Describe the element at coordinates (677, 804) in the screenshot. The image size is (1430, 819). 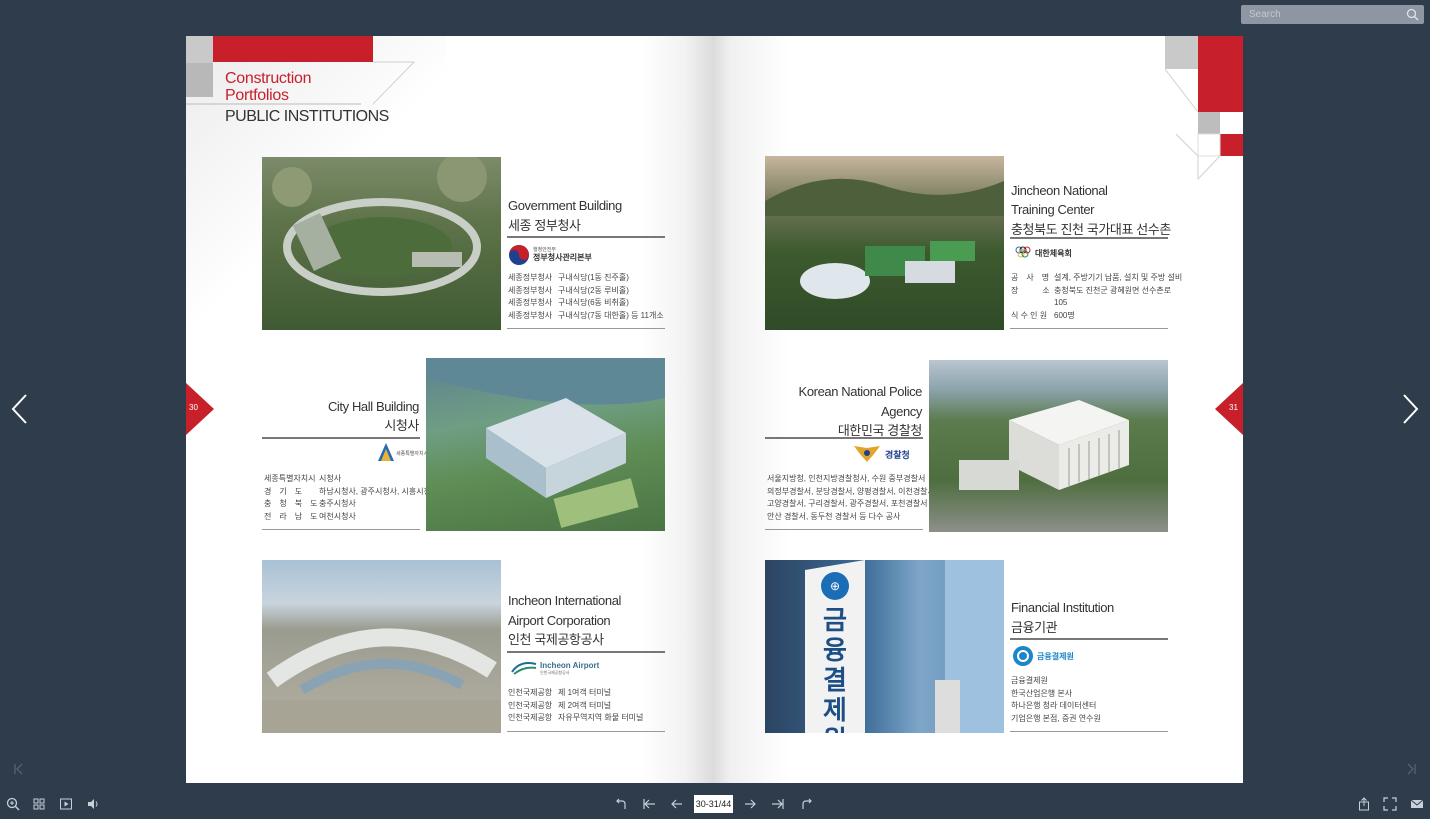
I see `previous-page-toolbar-icon` at that location.